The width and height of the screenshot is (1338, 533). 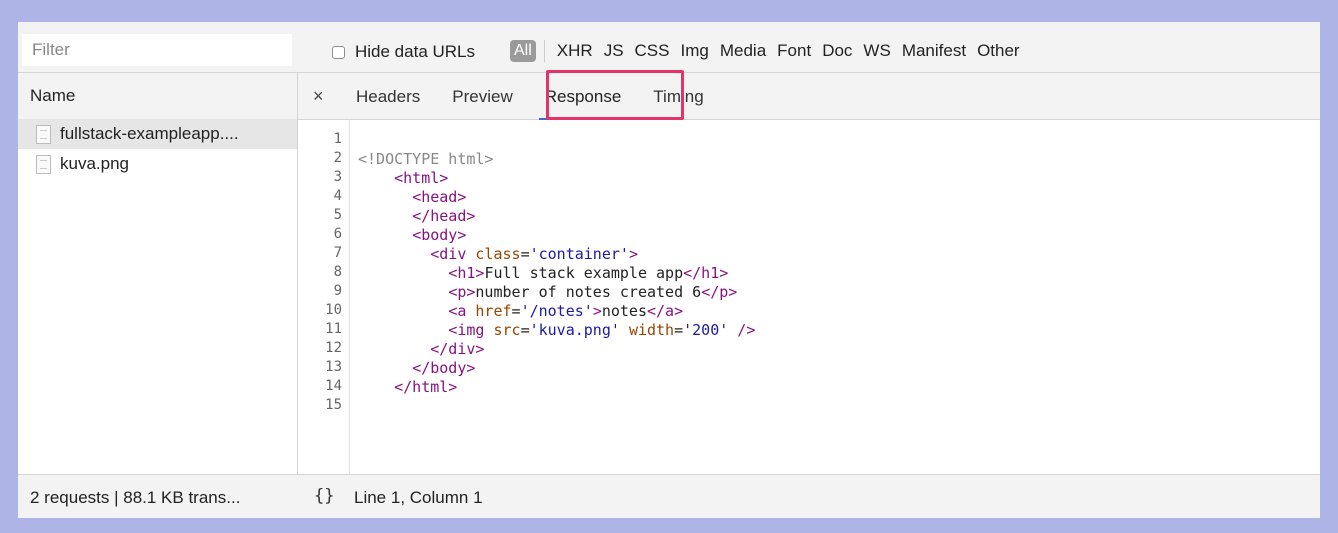 What do you see at coordinates (337, 196) in the screenshot?
I see `line-number: 4` at bounding box center [337, 196].